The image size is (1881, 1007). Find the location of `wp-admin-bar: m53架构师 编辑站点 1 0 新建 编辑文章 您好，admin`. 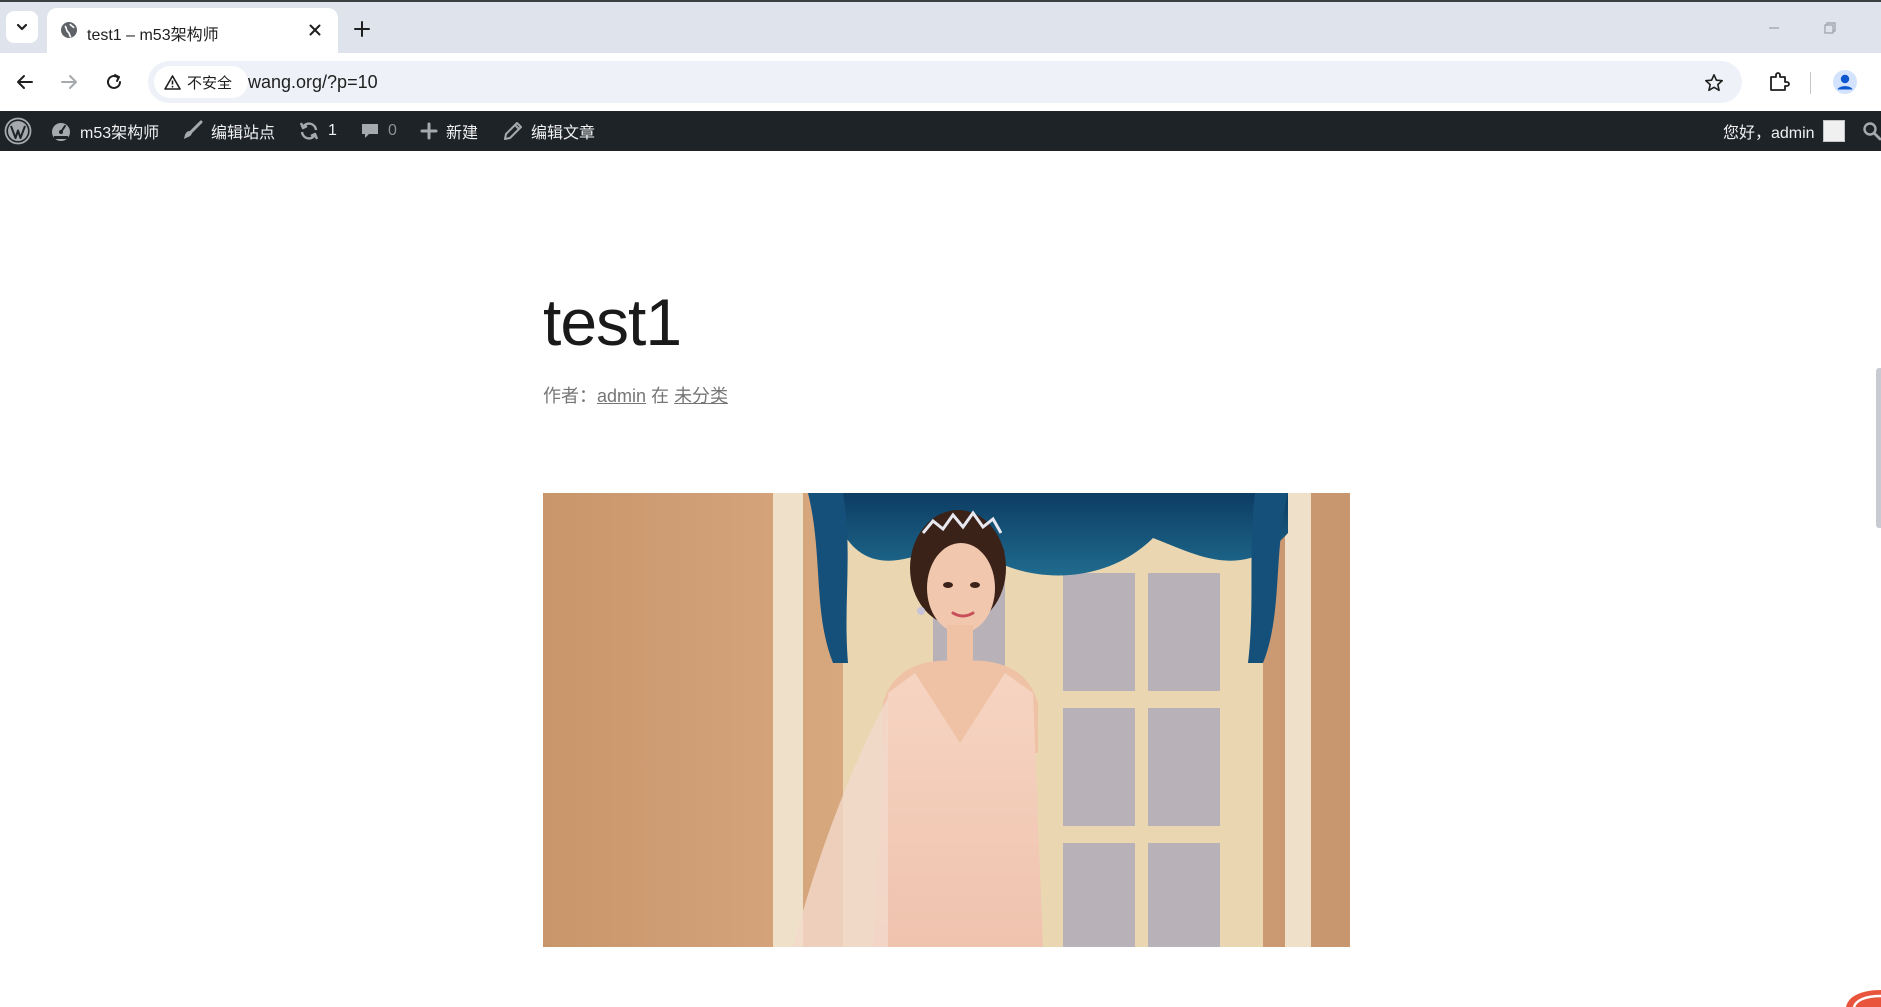

wp-admin-bar: m53架构师 编辑站点 1 0 新建 编辑文章 您好，admin is located at coordinates (940, 131).